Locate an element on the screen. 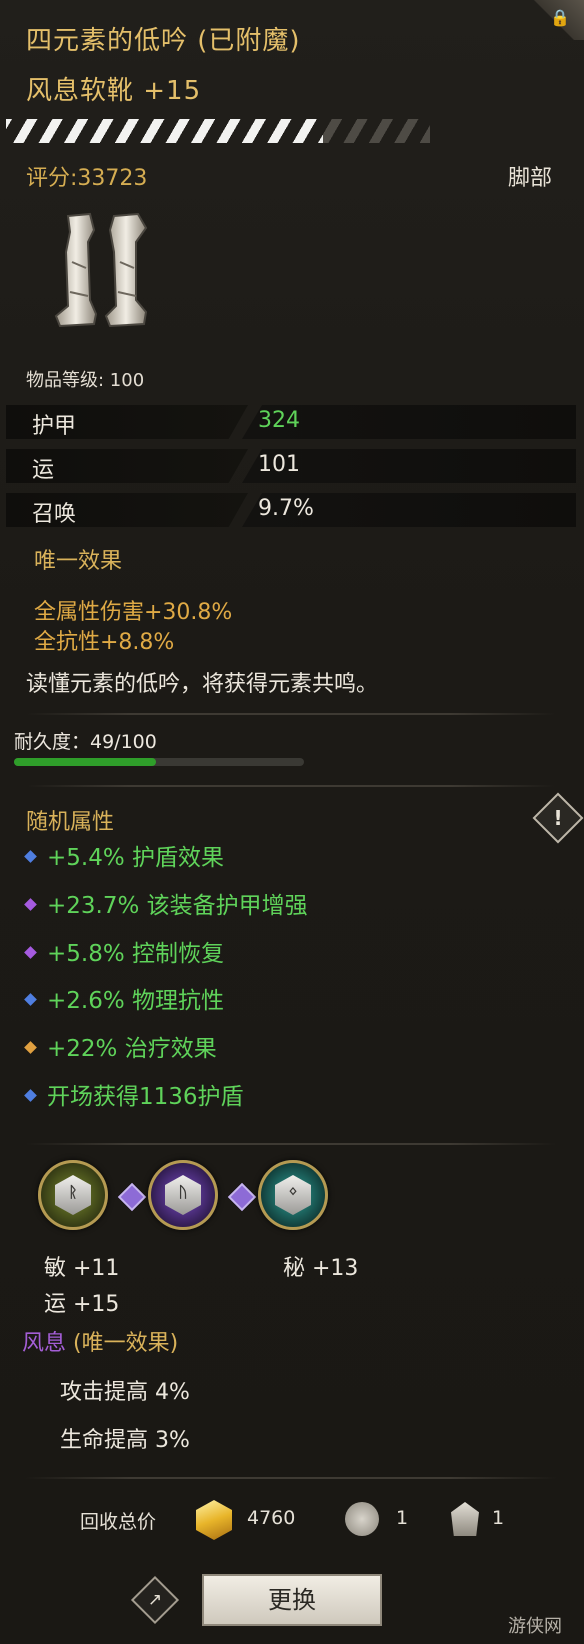 The width and height of the screenshot is (584, 1644). stat-name: 运 is located at coordinates (43, 470).